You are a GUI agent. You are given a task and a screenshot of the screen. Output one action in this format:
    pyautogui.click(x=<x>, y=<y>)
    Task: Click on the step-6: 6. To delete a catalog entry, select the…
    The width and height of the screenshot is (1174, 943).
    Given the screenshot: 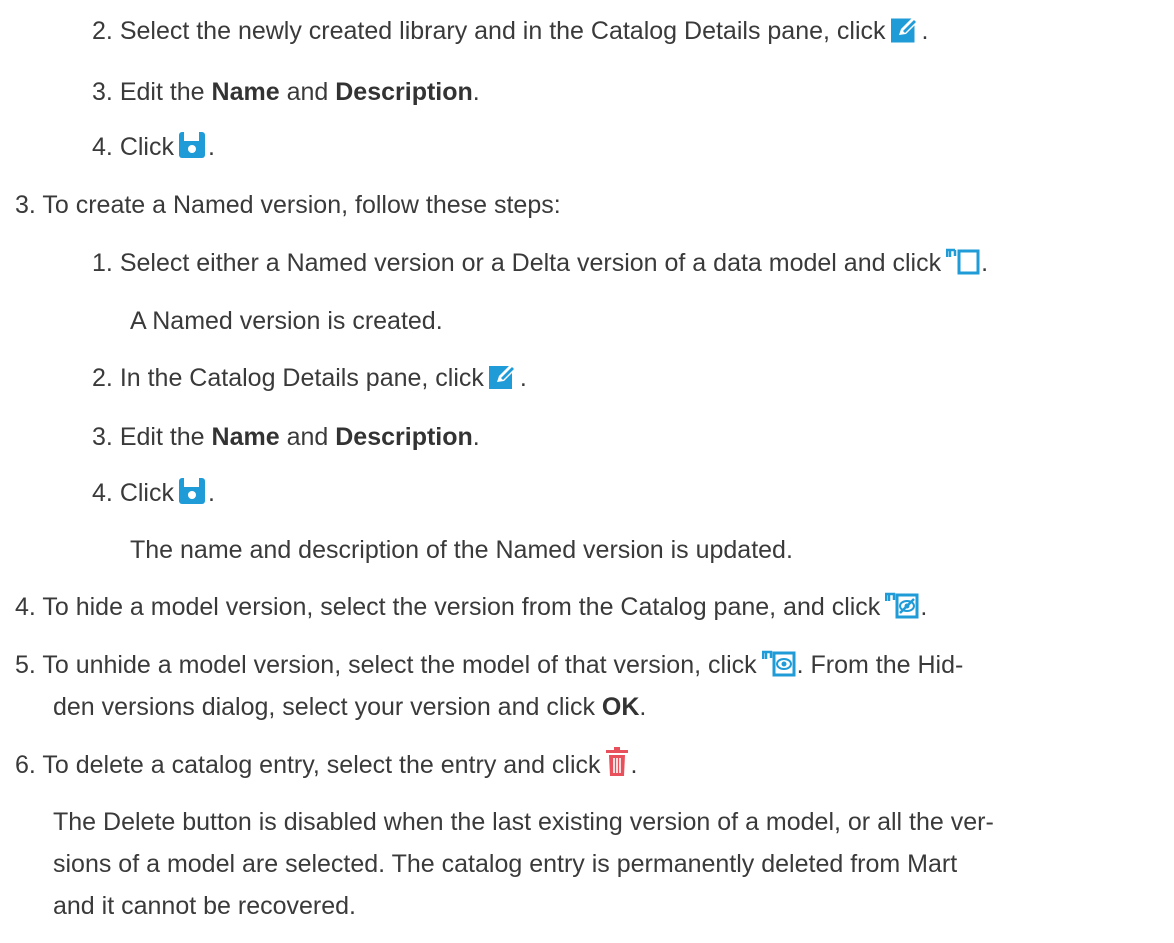 What is the action you would take?
    pyautogui.click(x=326, y=764)
    